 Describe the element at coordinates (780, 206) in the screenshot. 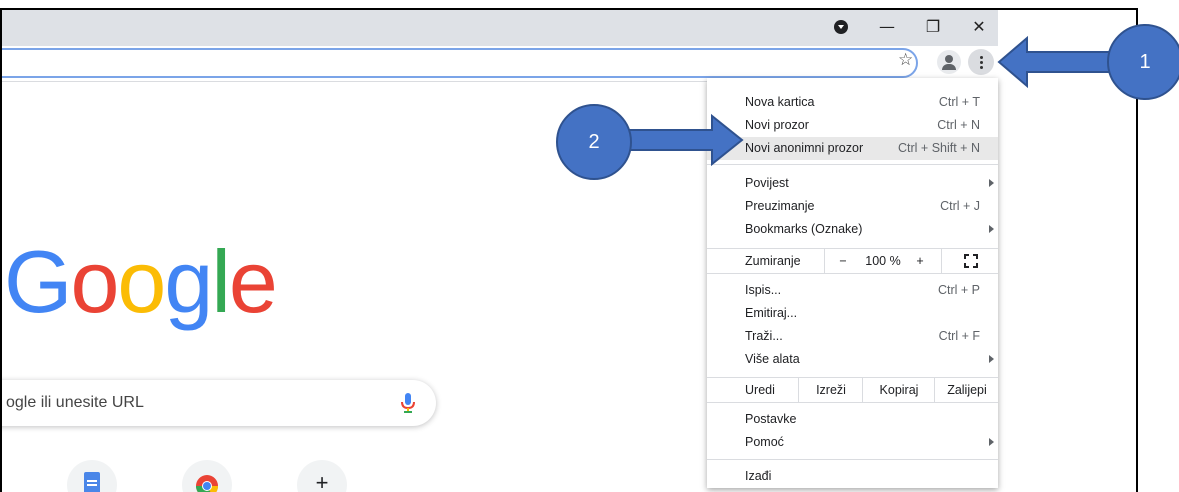

I see `menu-item-label: Preuzimanje` at that location.